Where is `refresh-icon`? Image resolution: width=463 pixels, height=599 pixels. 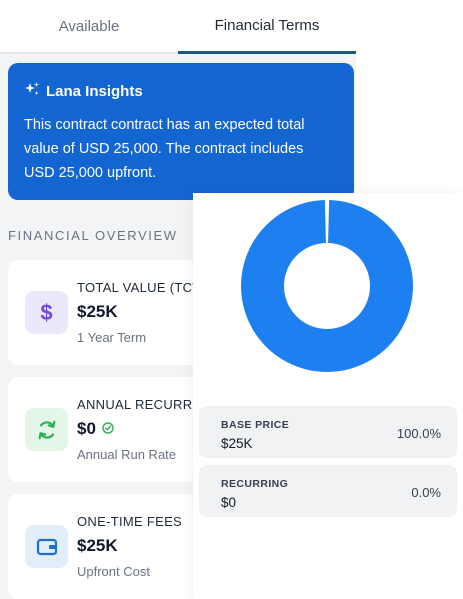 refresh-icon is located at coordinates (46, 429).